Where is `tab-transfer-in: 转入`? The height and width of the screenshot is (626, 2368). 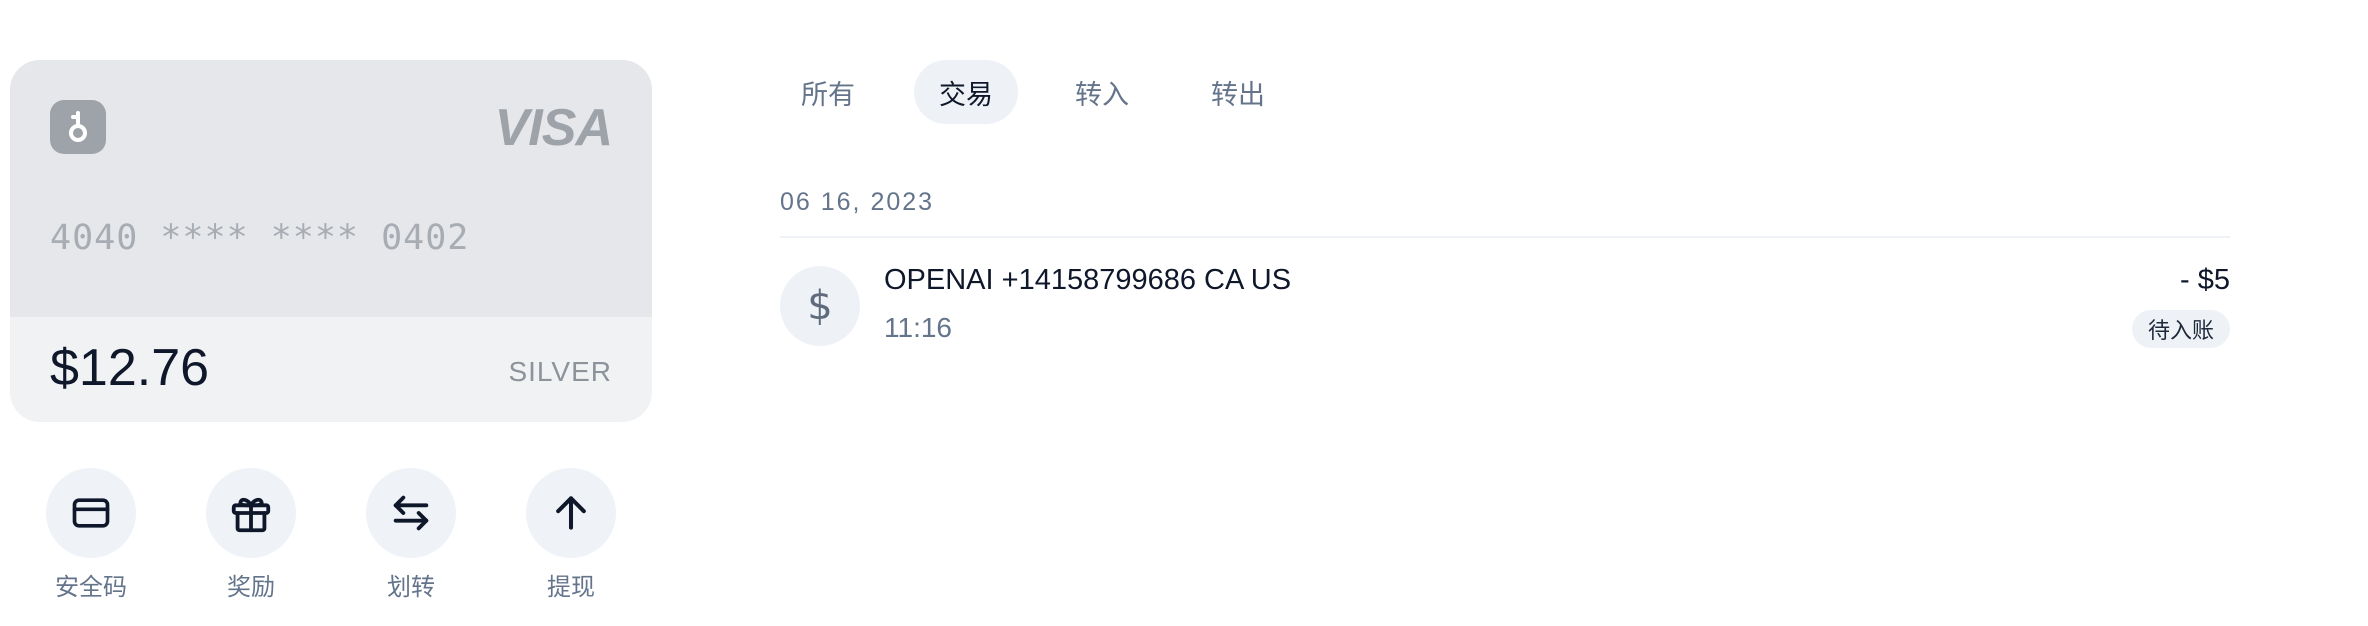 tab-transfer-in: 转入 is located at coordinates (1102, 92).